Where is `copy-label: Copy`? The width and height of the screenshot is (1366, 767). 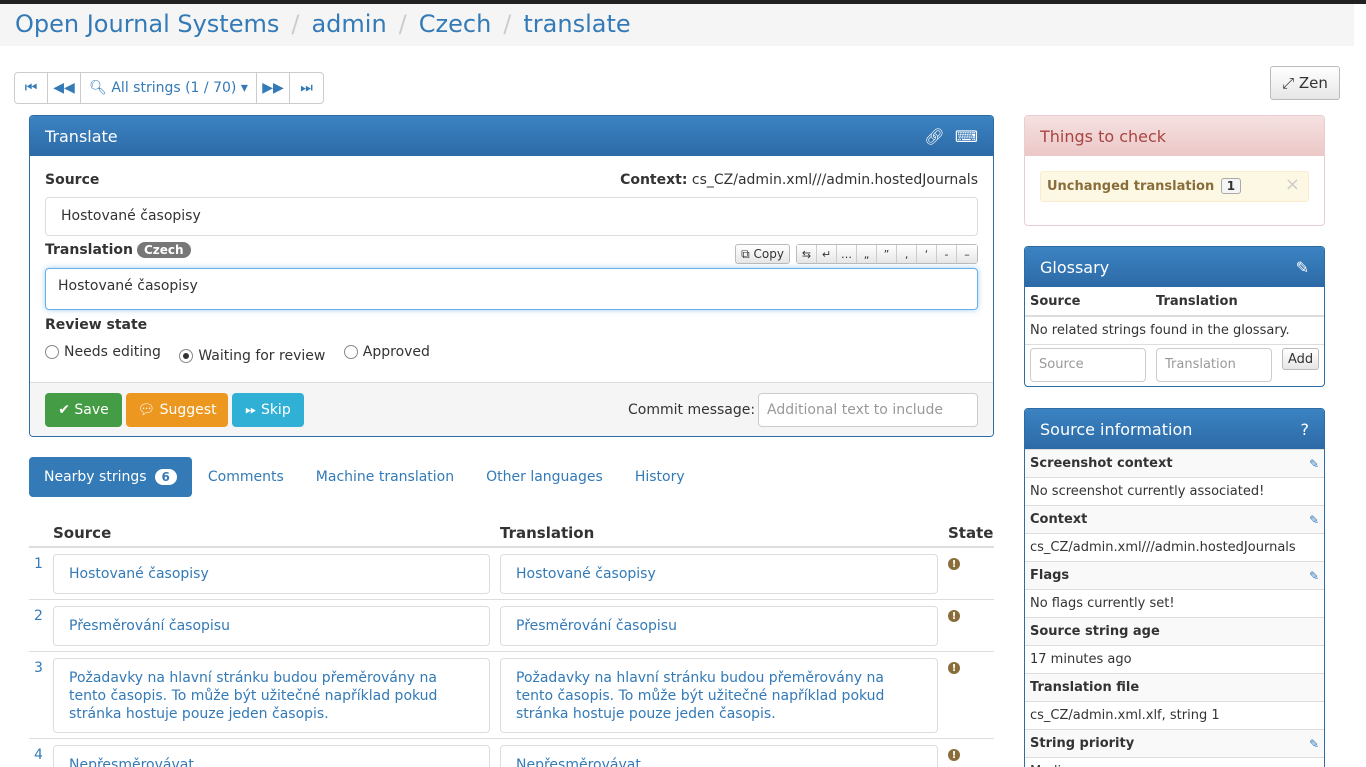
copy-label: Copy is located at coordinates (768, 254).